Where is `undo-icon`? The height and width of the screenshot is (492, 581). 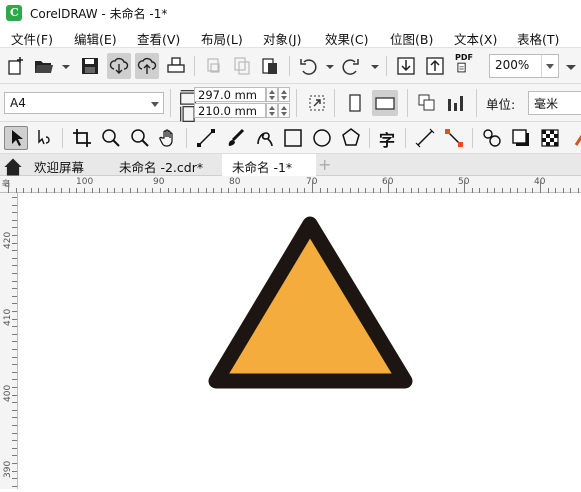
undo-icon is located at coordinates (308, 66).